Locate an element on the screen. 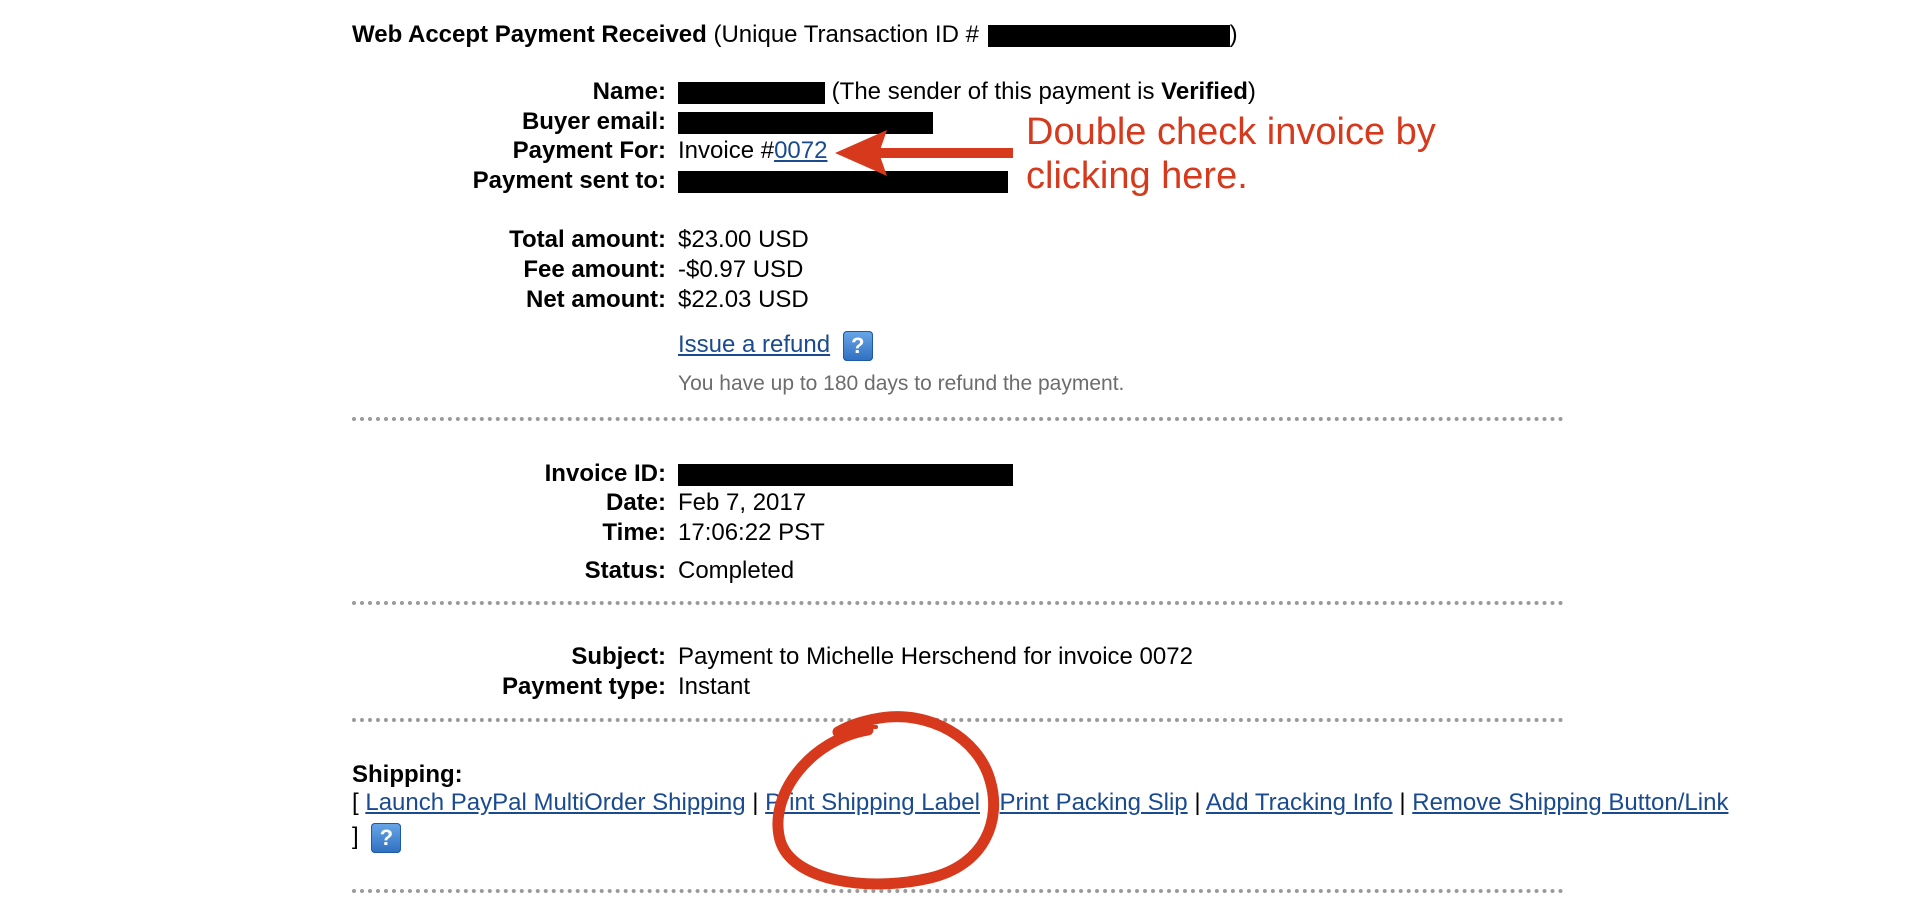 The width and height of the screenshot is (1920, 916). open-bracket: [ is located at coordinates (355, 802).